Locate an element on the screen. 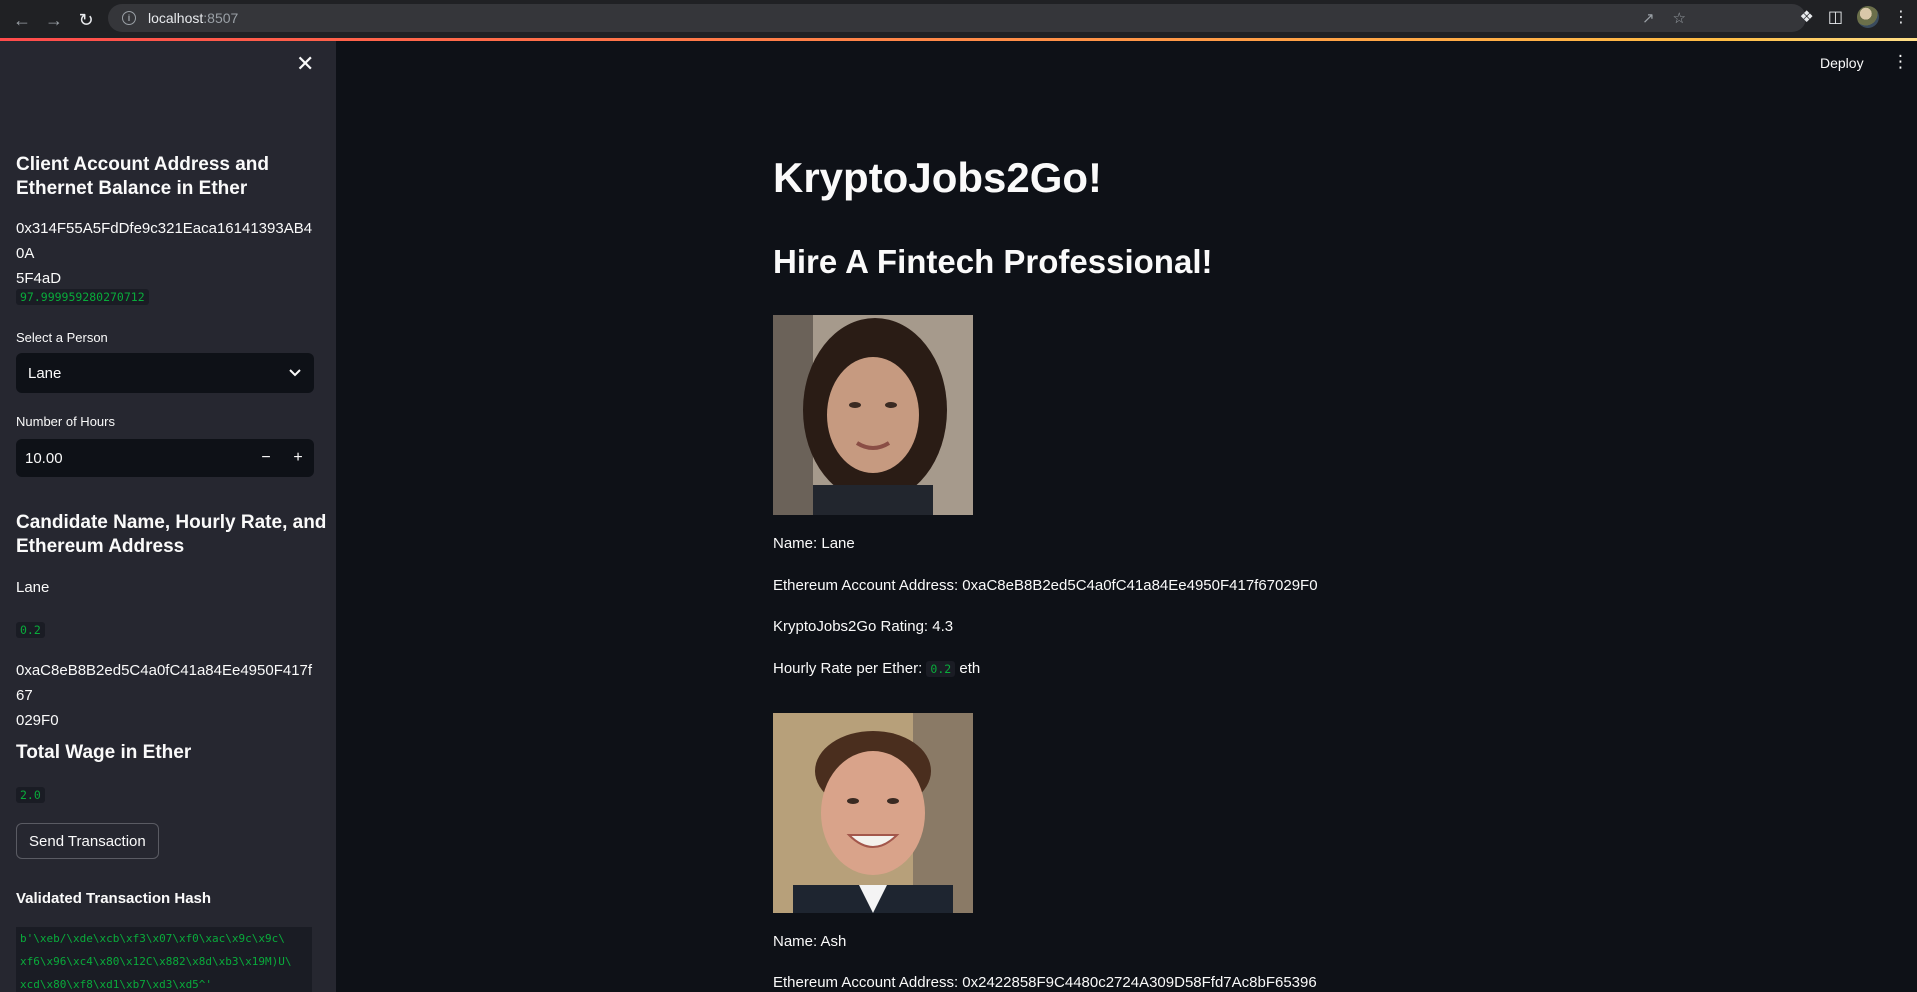 This screenshot has width=1917, height=992. close-sidebar-icon: ✕ is located at coordinates (305, 64).